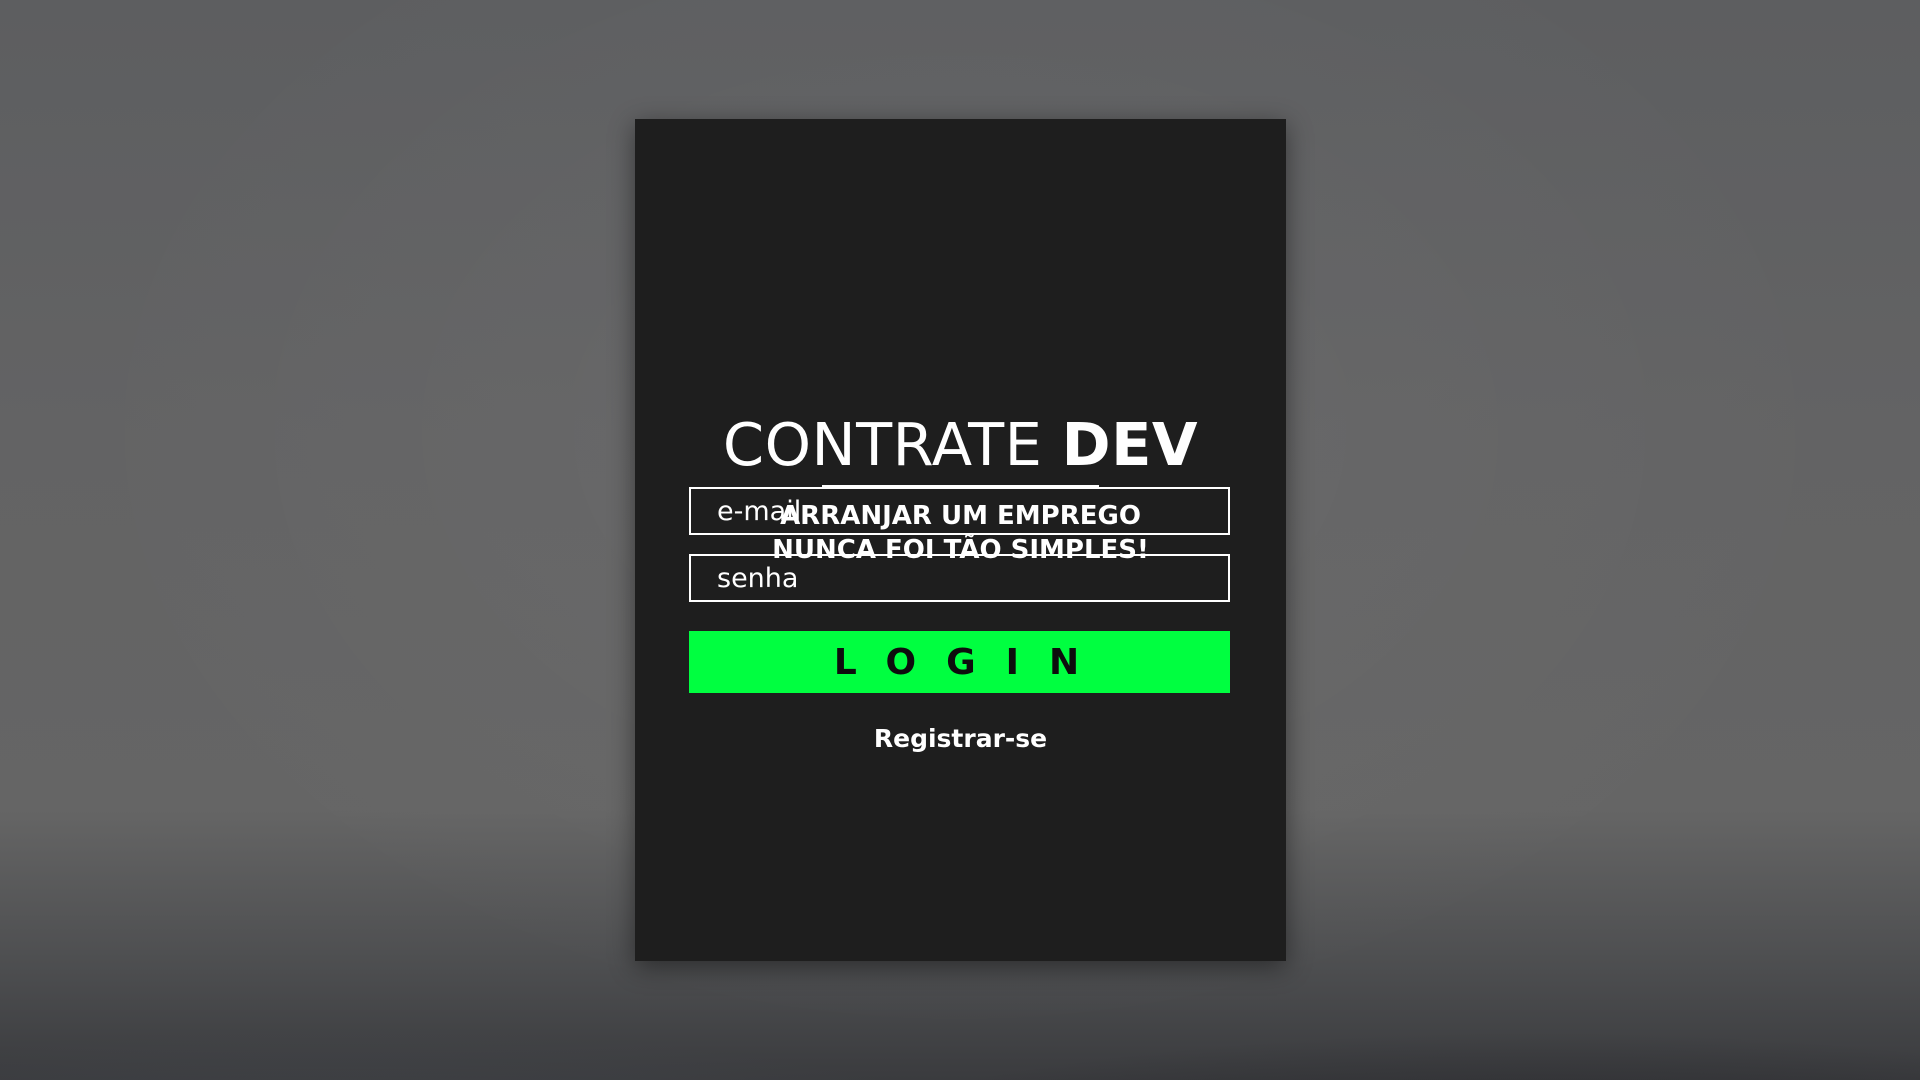  I want to click on email-field, so click(959, 511).